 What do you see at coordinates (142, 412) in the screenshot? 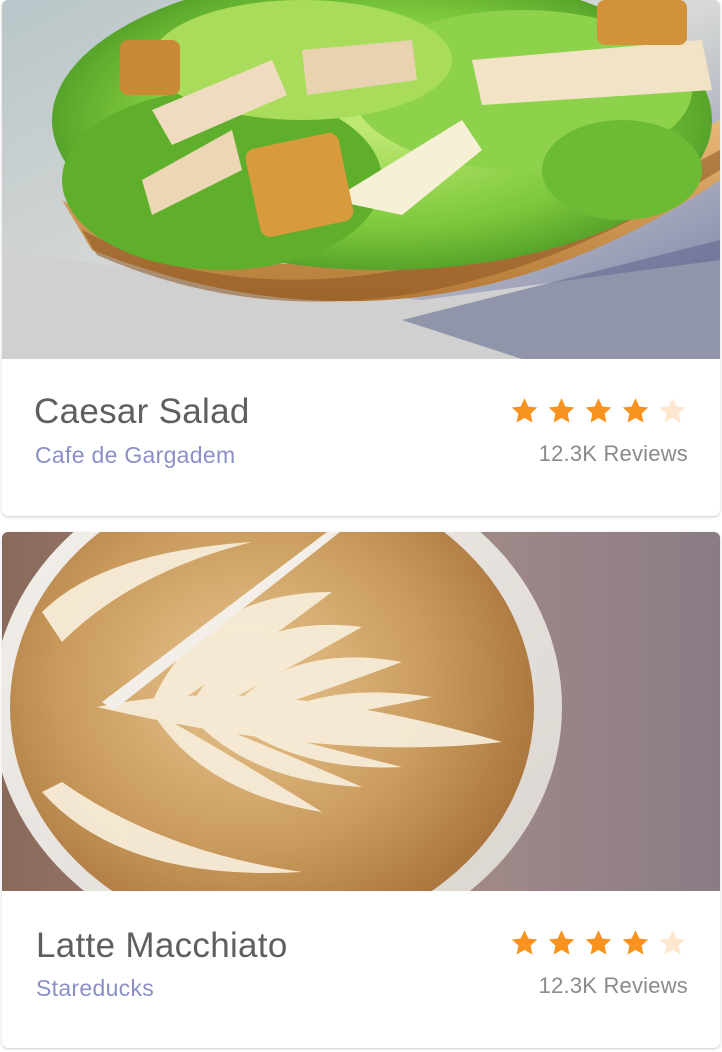
I see `dish-title: Caesar Salad` at bounding box center [142, 412].